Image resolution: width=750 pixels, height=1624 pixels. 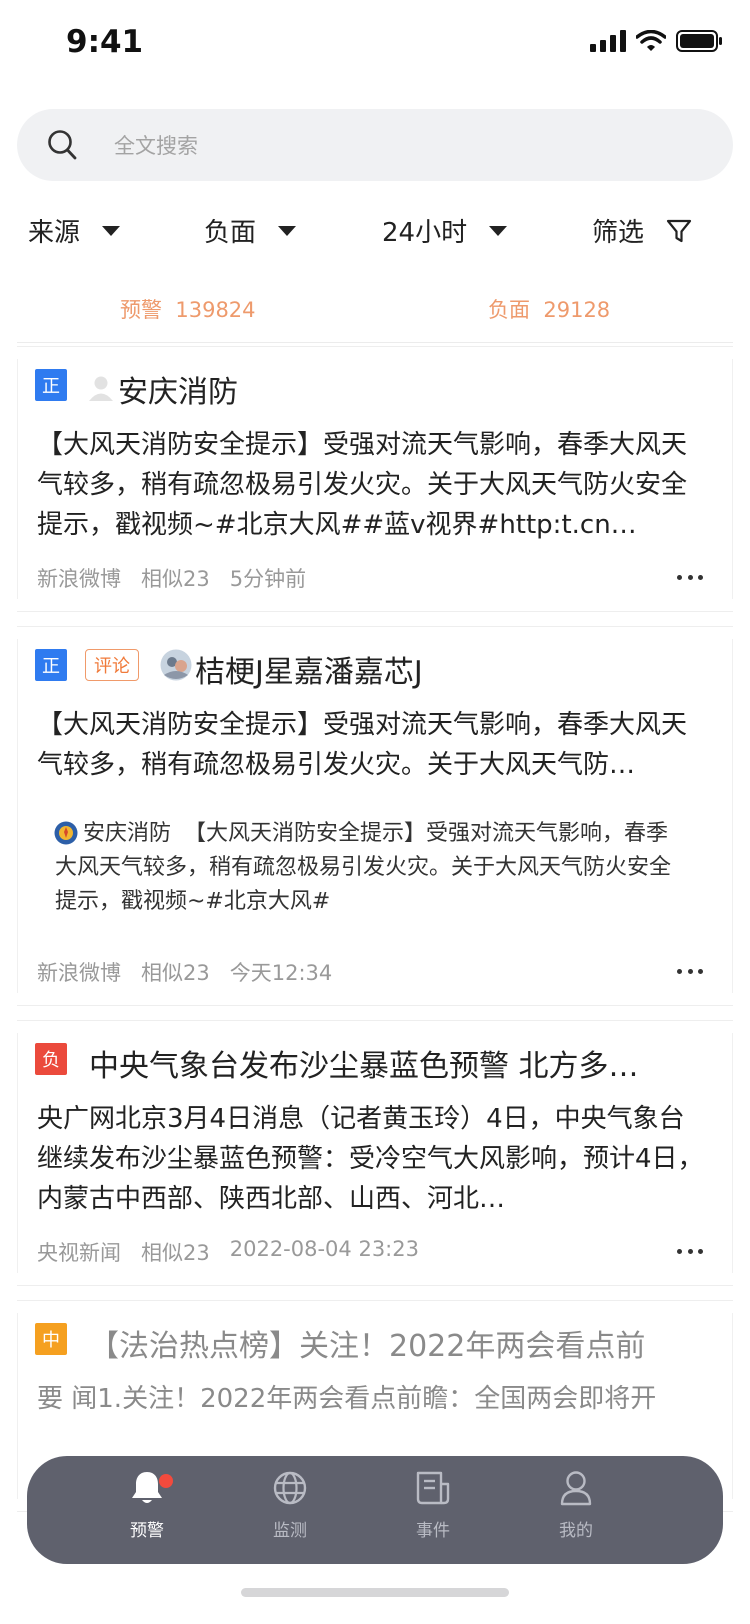 What do you see at coordinates (176, 665) in the screenshot?
I see `avatar` at bounding box center [176, 665].